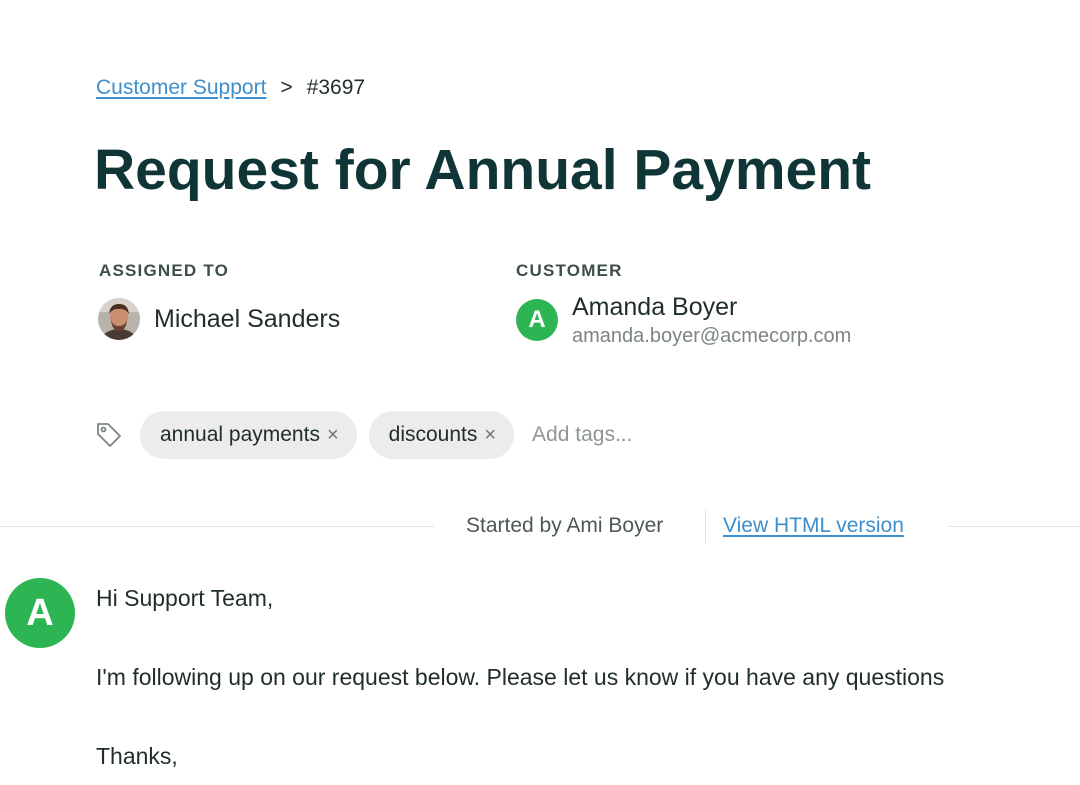 Image resolution: width=1080 pixels, height=785 pixels. Describe the element at coordinates (705, 526) in the screenshot. I see `divider-vertical` at that location.